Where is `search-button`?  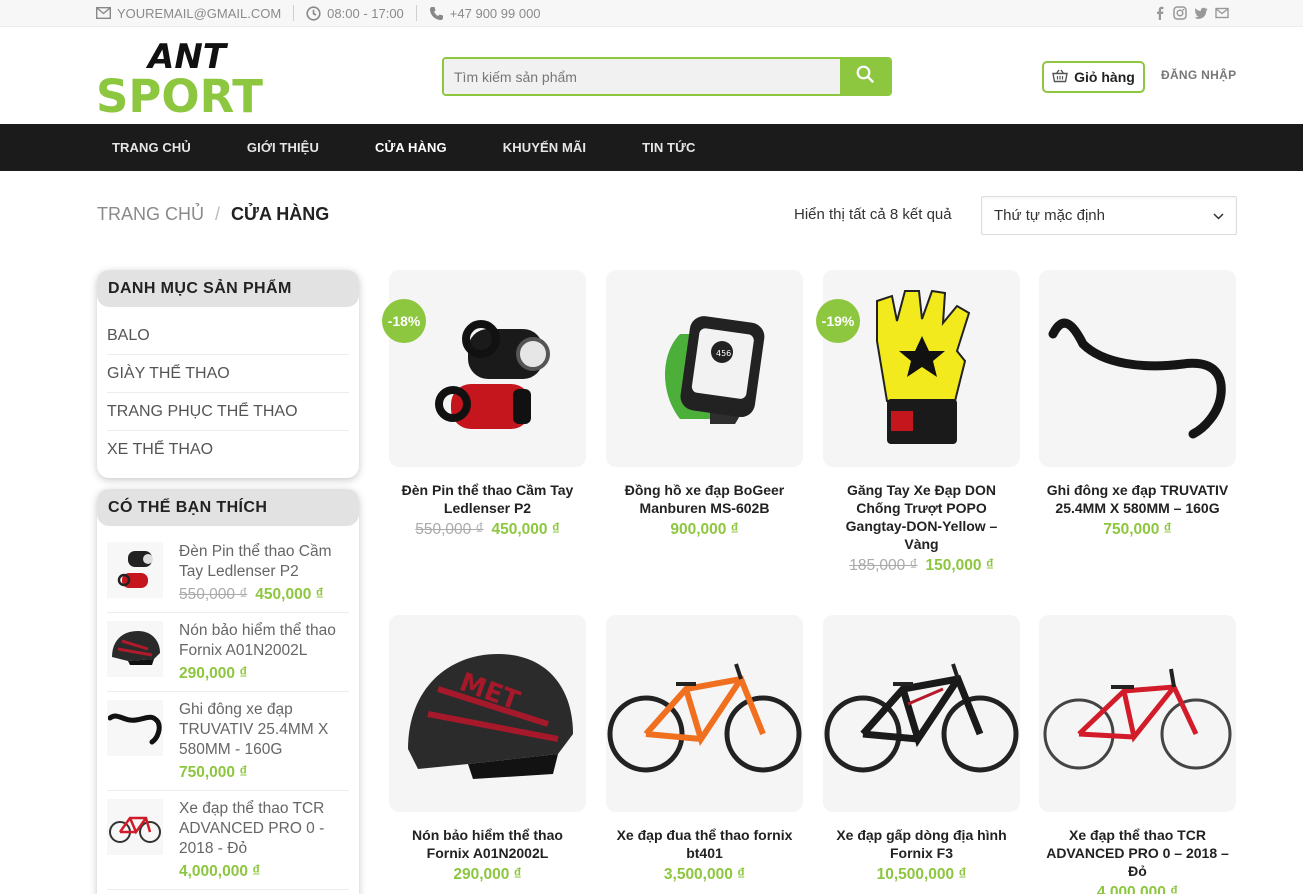
search-button is located at coordinates (865, 76).